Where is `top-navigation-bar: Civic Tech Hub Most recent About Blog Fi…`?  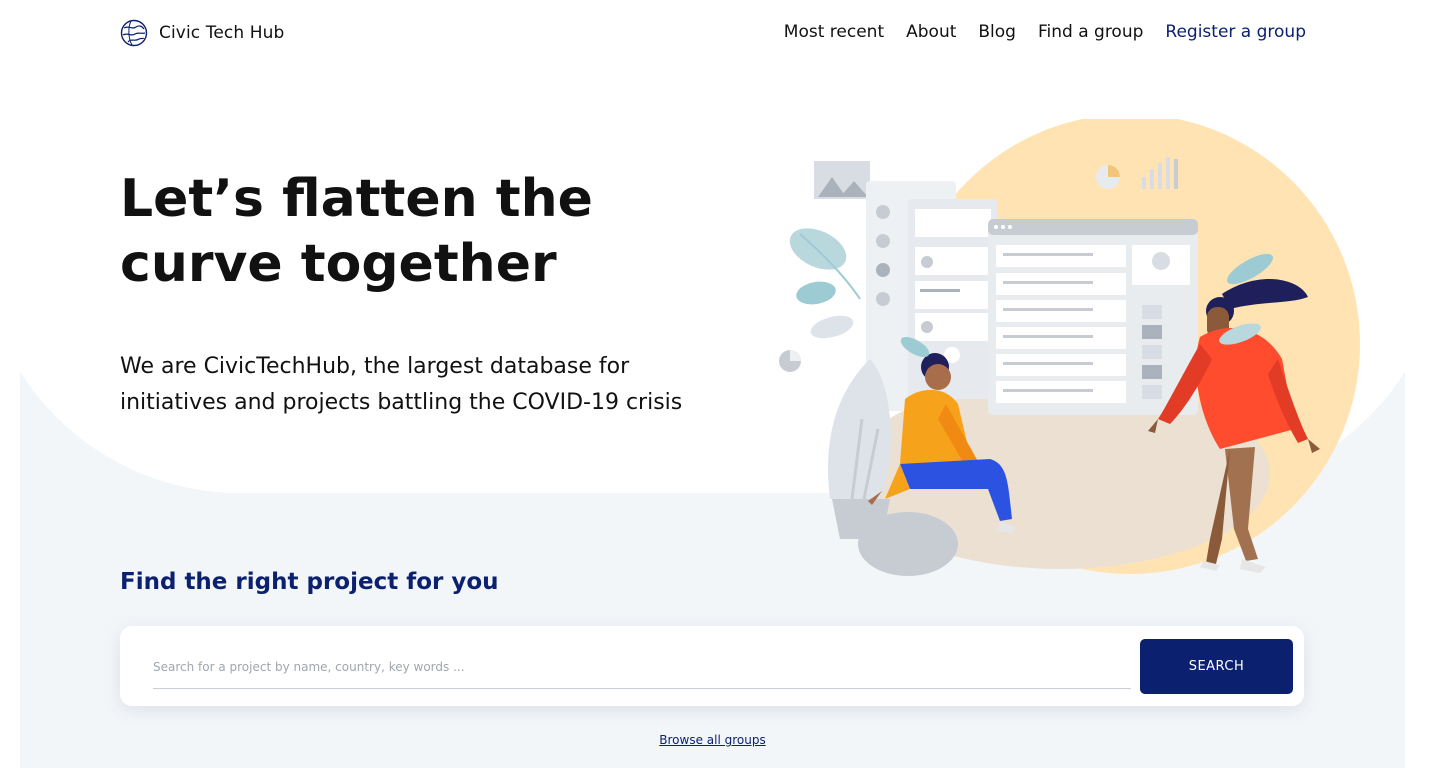
top-navigation-bar: Civic Tech Hub Most recent About Blog Fi… is located at coordinates (716, 35).